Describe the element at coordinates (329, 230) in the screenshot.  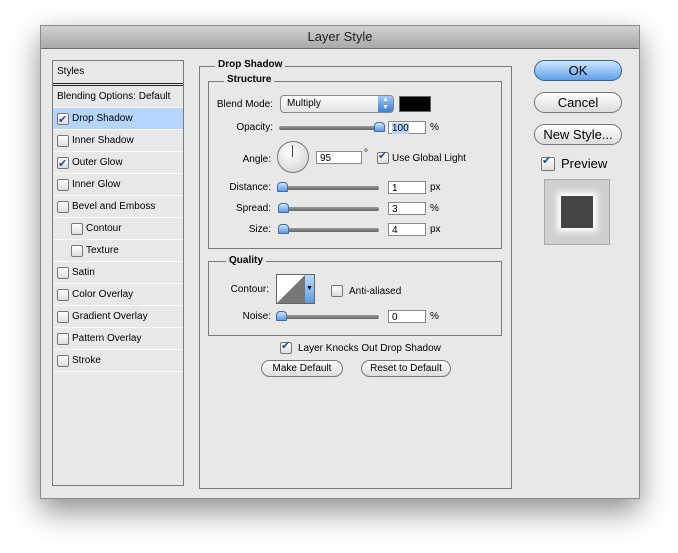
I see `size-slider` at that location.